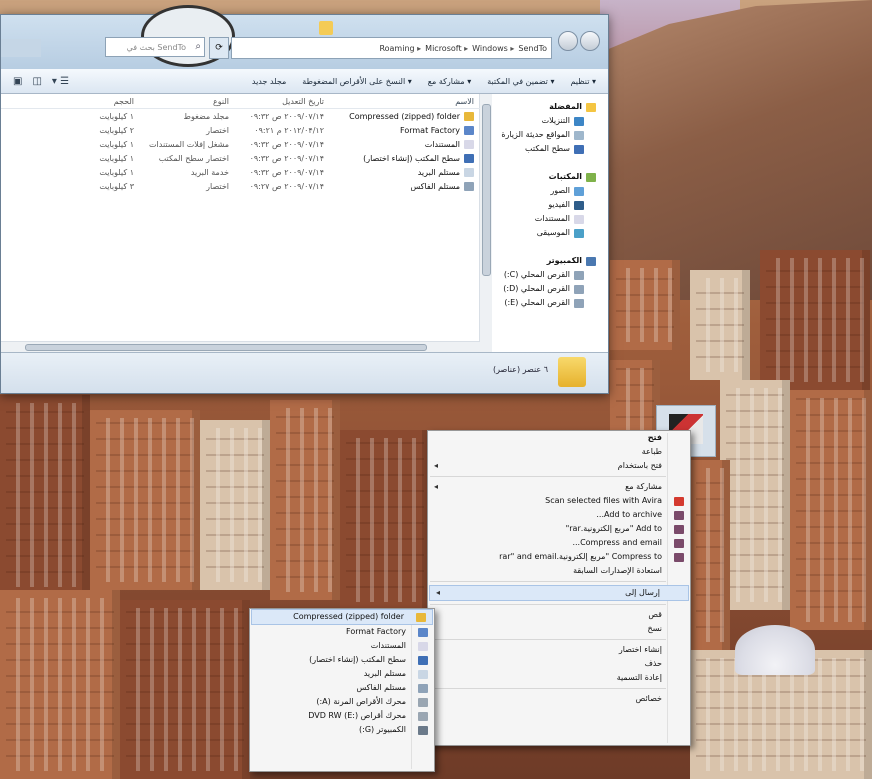 The width and height of the screenshot is (872, 779). What do you see at coordinates (116, 130) in the screenshot?
I see `file-size: ۲ كيلوبايت` at bounding box center [116, 130].